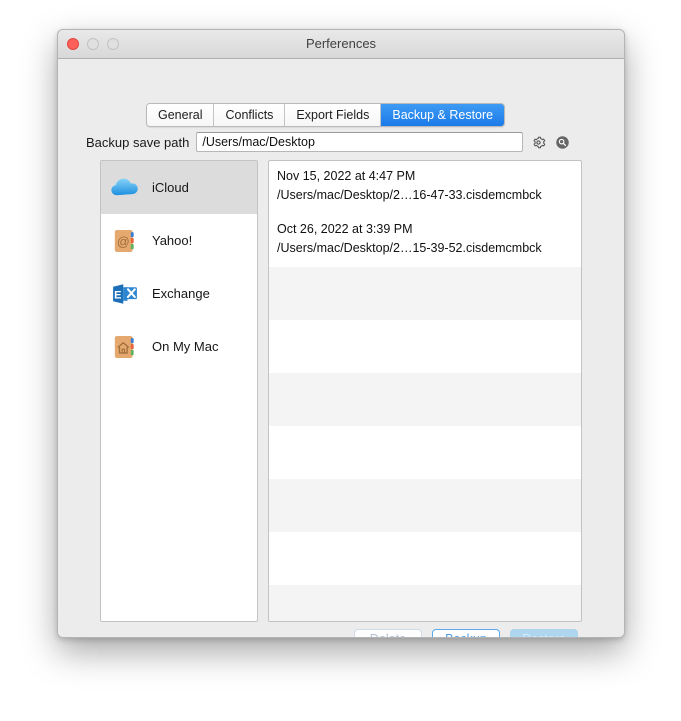 The image size is (681, 721). What do you see at coordinates (333, 115) in the screenshot?
I see `tab-export-fields: Export Fields` at bounding box center [333, 115].